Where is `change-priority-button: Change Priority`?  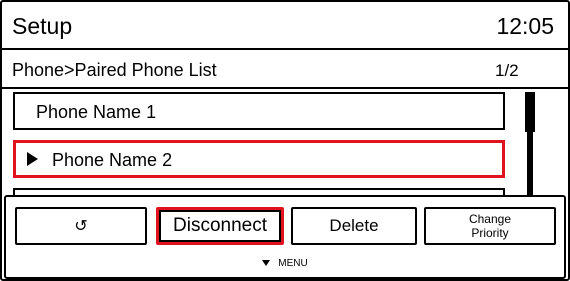
change-priority-button: Change Priority is located at coordinates (490, 226).